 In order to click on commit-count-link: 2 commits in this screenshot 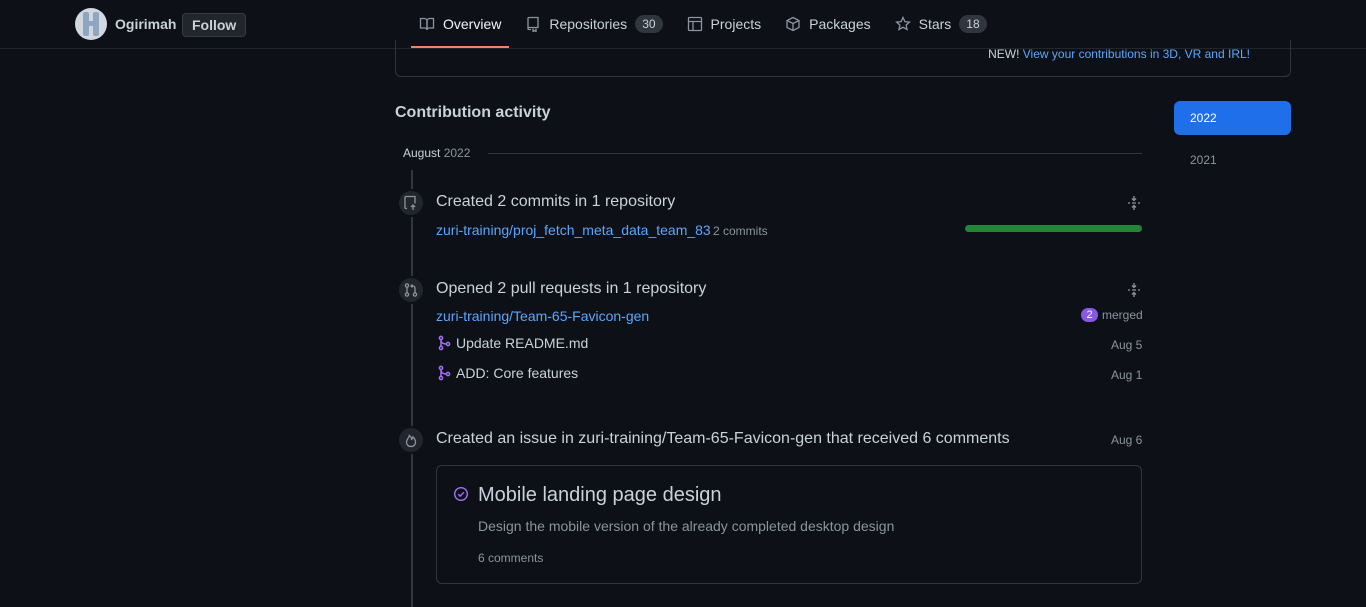, I will do `click(740, 231)`.